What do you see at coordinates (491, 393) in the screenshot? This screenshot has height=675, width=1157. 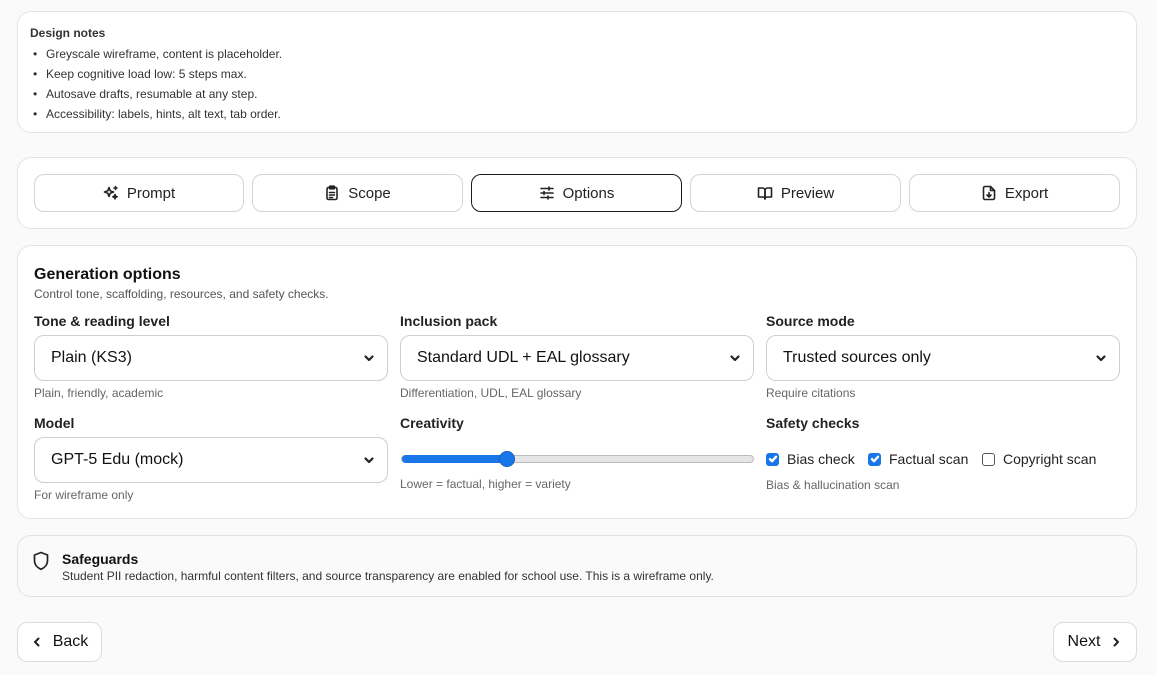 I see `inclusion-hint: Differentiation, UDL, EAL glossary` at bounding box center [491, 393].